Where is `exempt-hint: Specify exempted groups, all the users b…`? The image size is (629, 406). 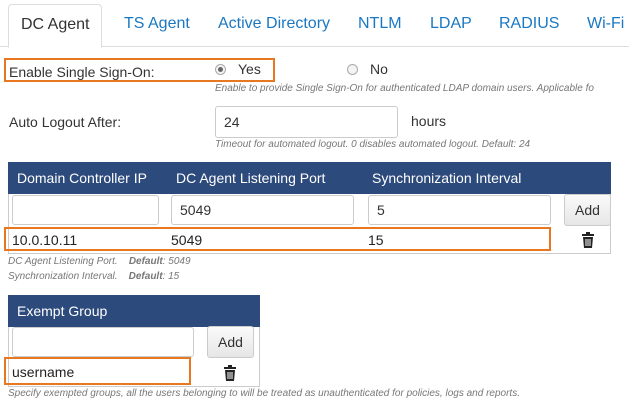
exempt-hint: Specify exempted groups, all the users b… is located at coordinates (264, 393).